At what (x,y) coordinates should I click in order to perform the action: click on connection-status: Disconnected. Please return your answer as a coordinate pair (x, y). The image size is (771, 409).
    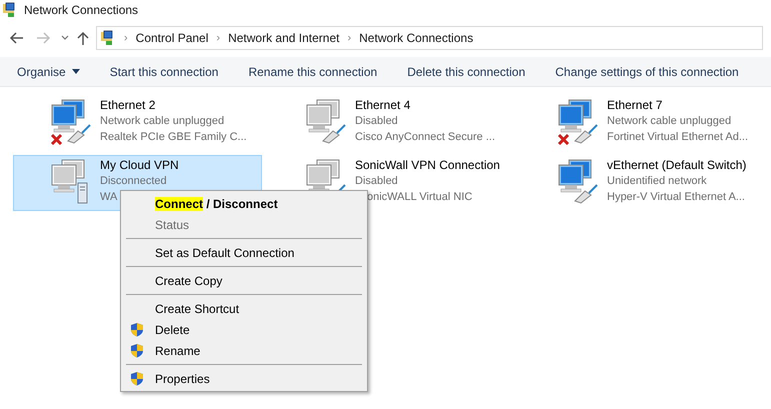
    Looking at the image, I should click on (134, 181).